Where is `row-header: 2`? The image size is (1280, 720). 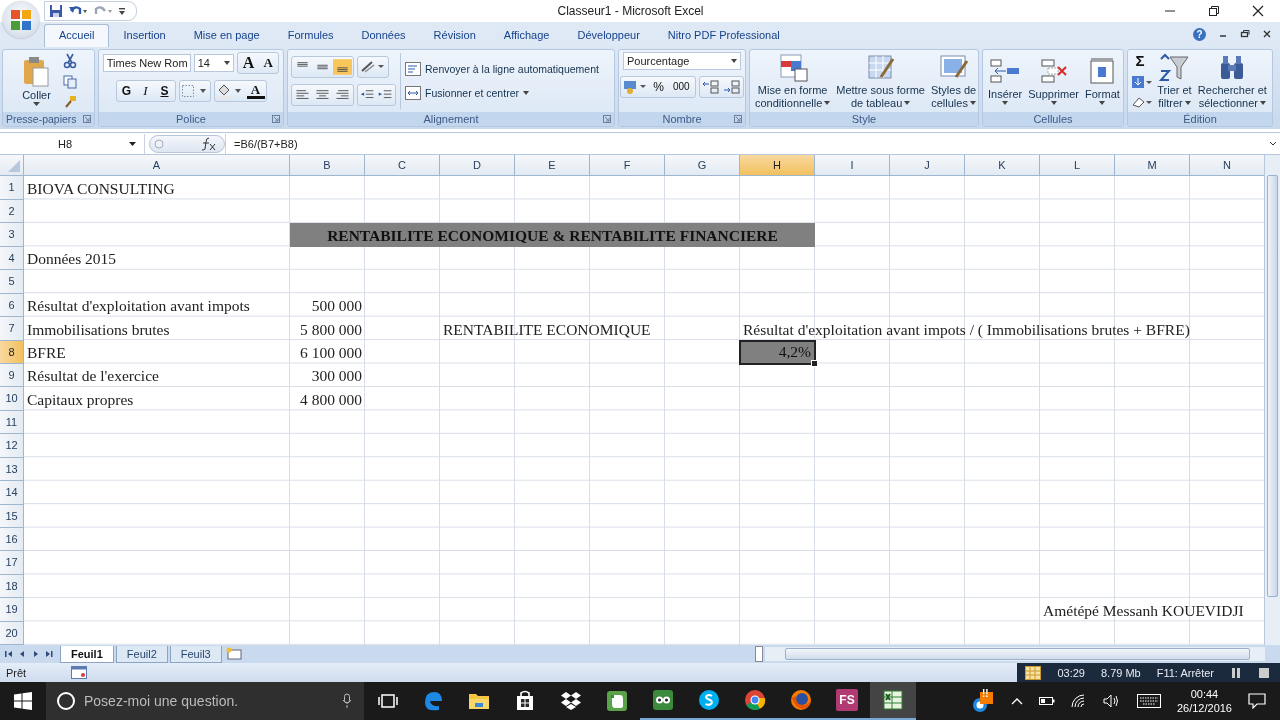 row-header: 2 is located at coordinates (12, 211).